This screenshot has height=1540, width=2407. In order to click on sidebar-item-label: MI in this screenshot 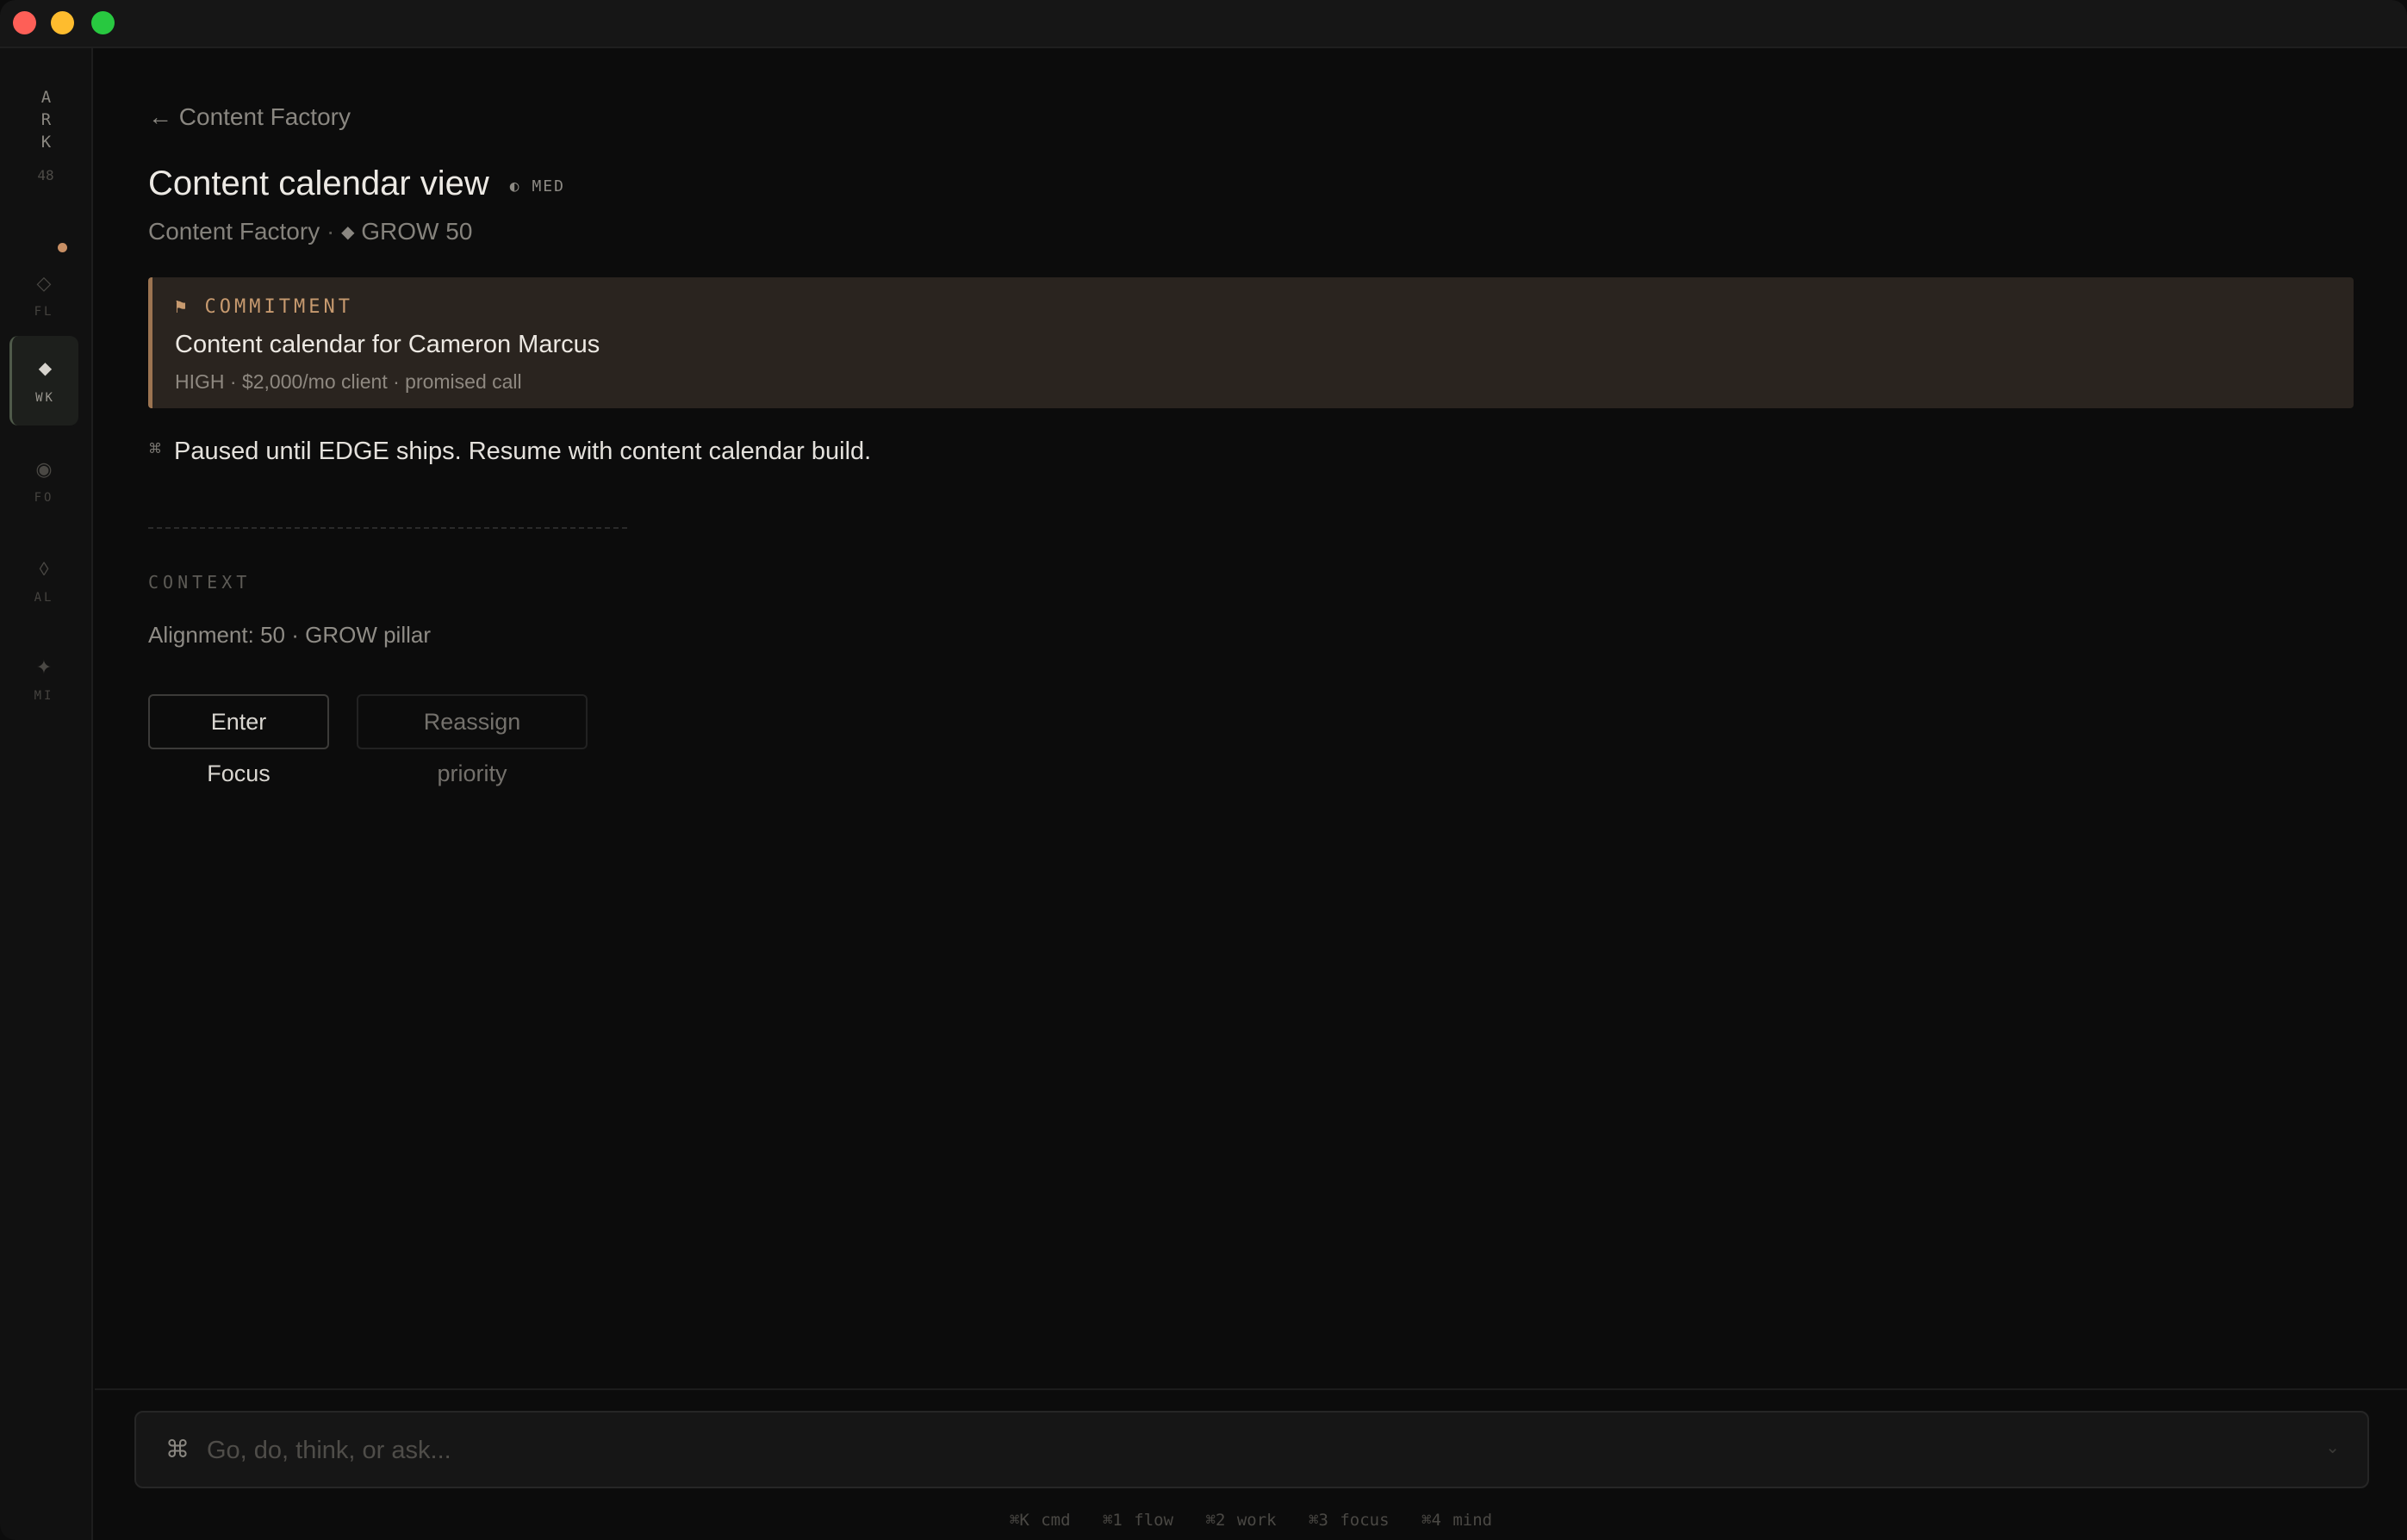, I will do `click(44, 696)`.